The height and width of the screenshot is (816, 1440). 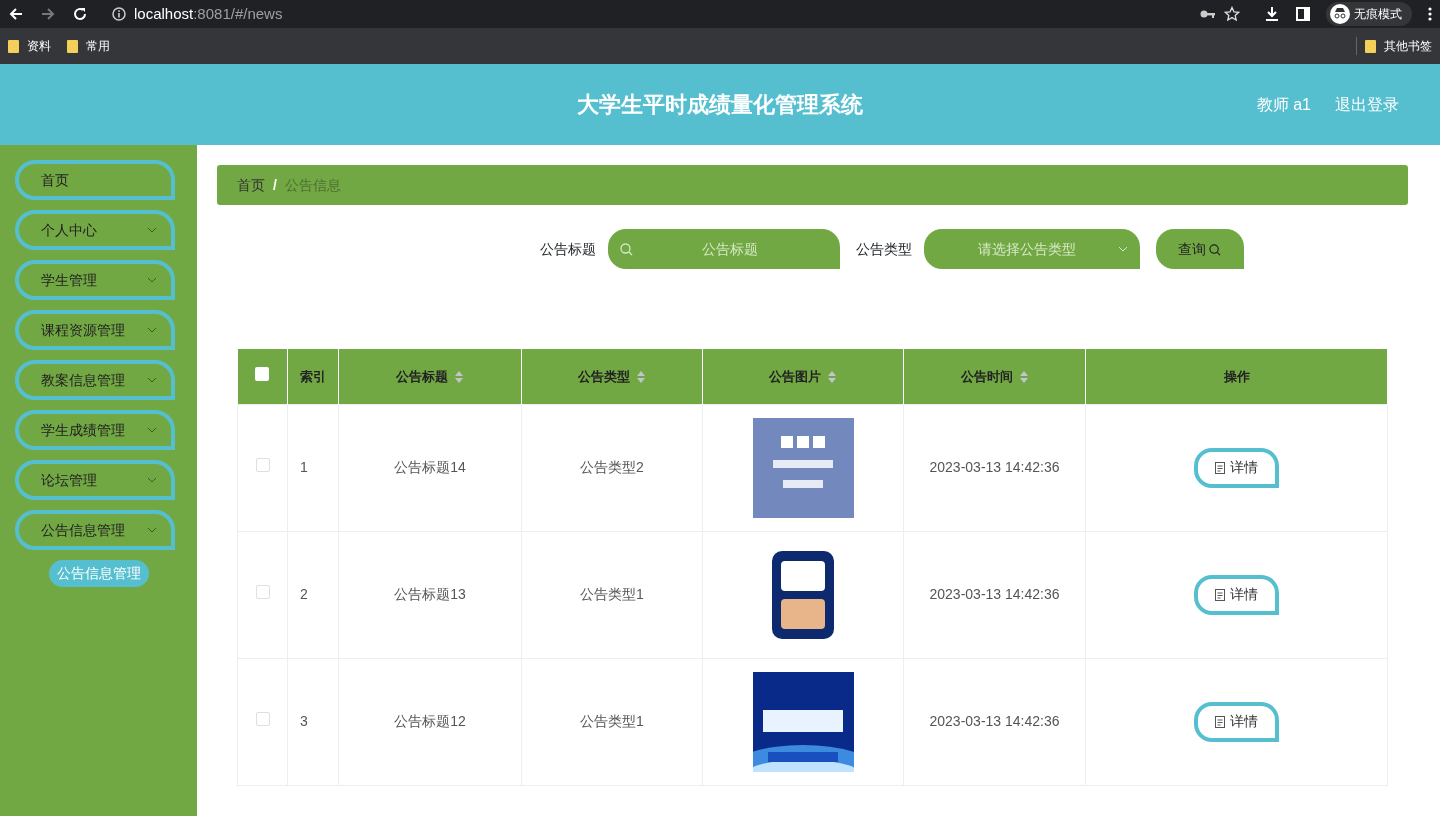 I want to click on column-header: 操作, so click(x=1236, y=376).